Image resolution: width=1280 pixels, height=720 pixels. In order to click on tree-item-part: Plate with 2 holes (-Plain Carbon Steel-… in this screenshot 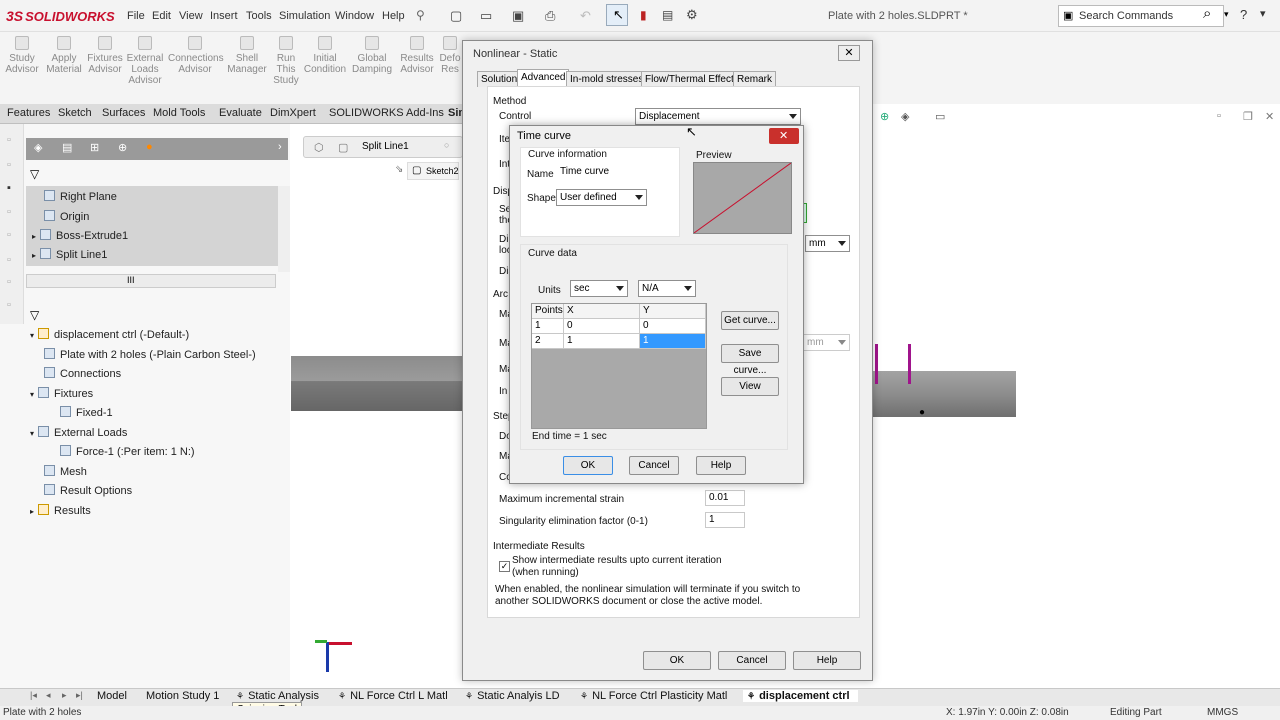, I will do `click(150, 354)`.